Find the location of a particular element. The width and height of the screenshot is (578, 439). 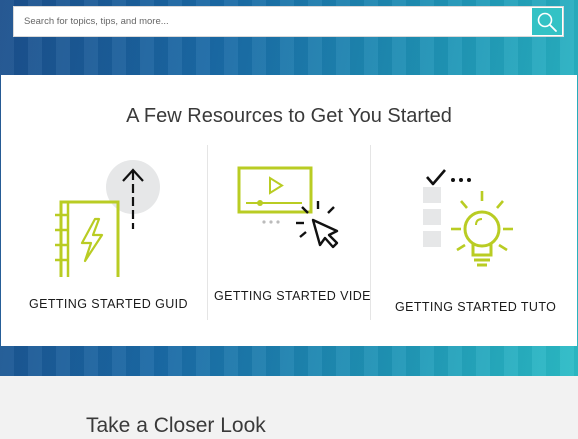

resource-guide: GETTING STARTED GUID is located at coordinates (103, 232).